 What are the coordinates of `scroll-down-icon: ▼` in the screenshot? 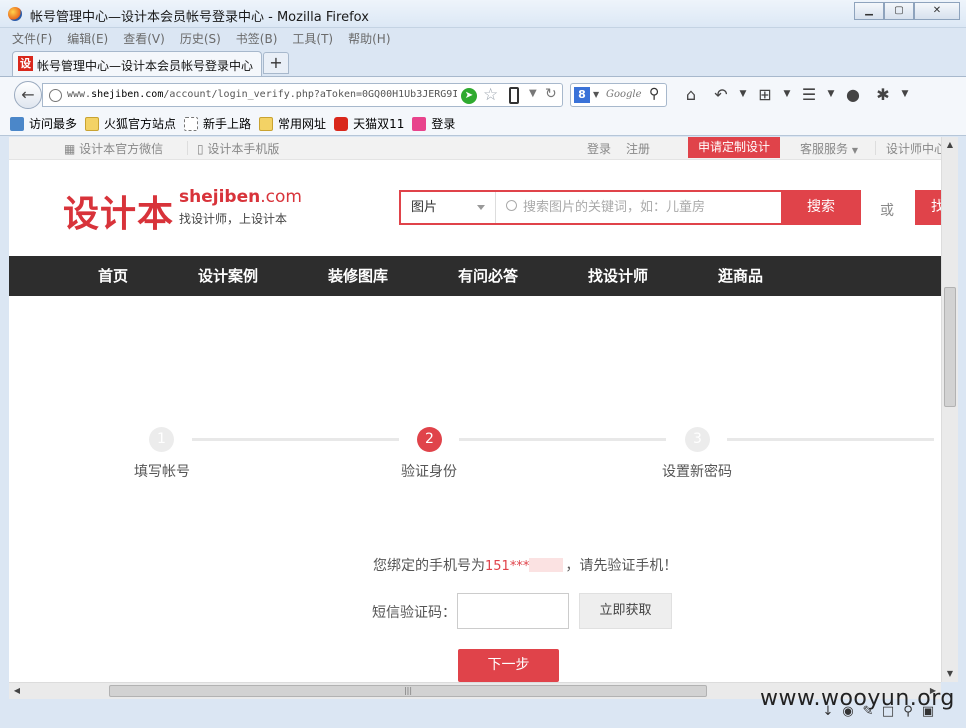 It's located at (950, 674).